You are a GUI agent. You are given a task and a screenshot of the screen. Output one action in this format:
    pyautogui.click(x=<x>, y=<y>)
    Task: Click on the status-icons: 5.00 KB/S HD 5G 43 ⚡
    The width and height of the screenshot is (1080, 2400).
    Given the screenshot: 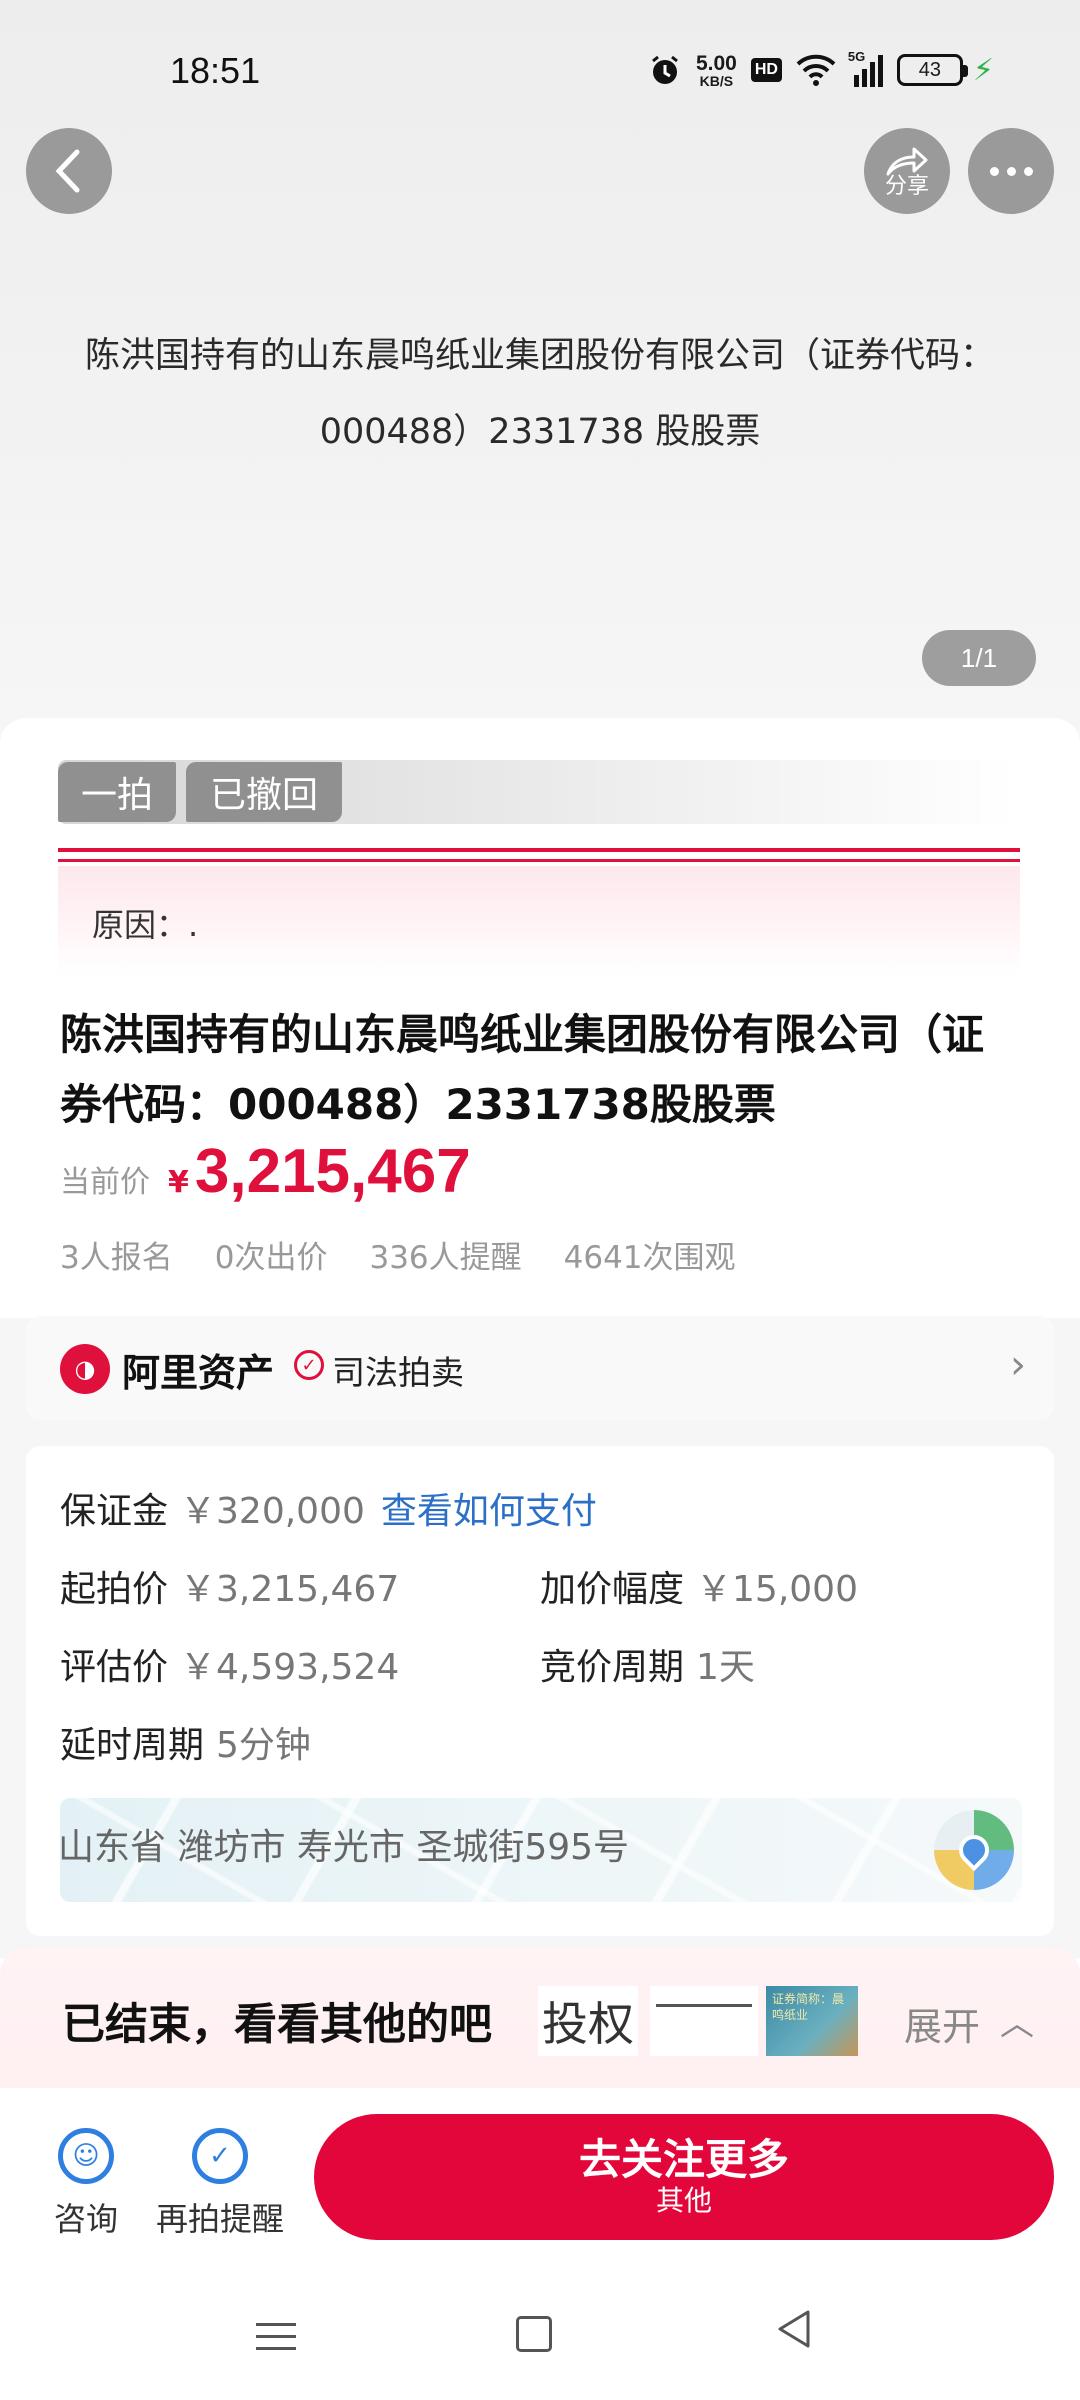 What is the action you would take?
    pyautogui.click(x=821, y=70)
    